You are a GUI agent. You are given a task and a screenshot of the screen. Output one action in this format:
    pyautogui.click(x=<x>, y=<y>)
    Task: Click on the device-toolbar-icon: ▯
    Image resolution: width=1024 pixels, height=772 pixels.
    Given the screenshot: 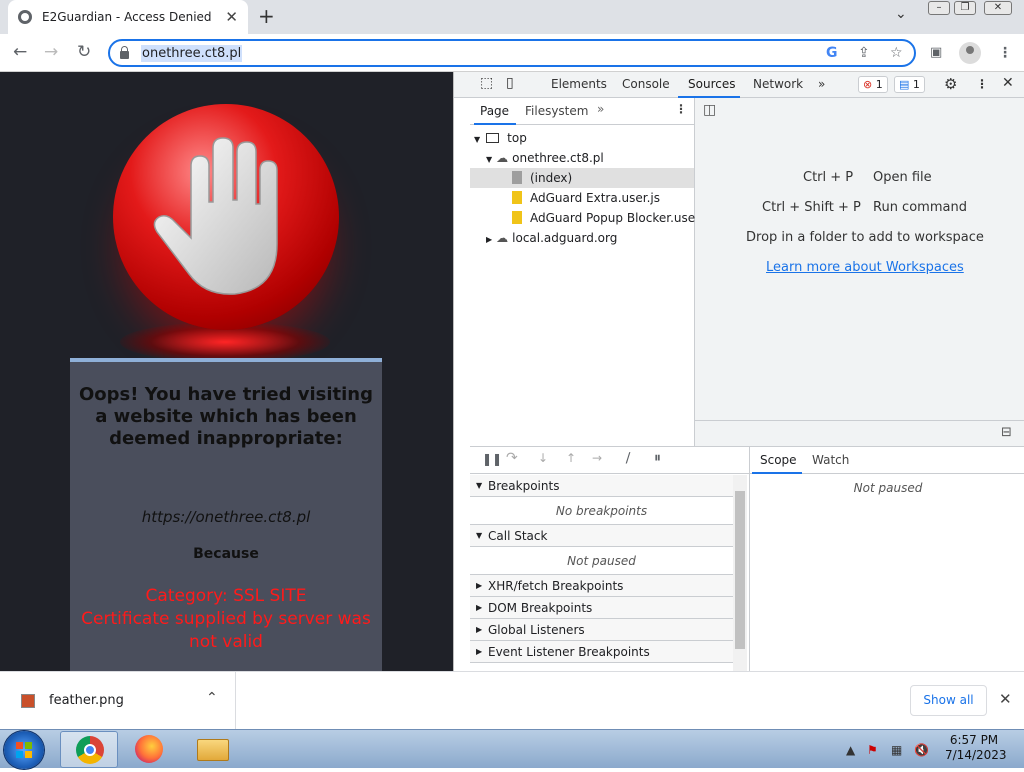 What is the action you would take?
    pyautogui.click(x=510, y=83)
    